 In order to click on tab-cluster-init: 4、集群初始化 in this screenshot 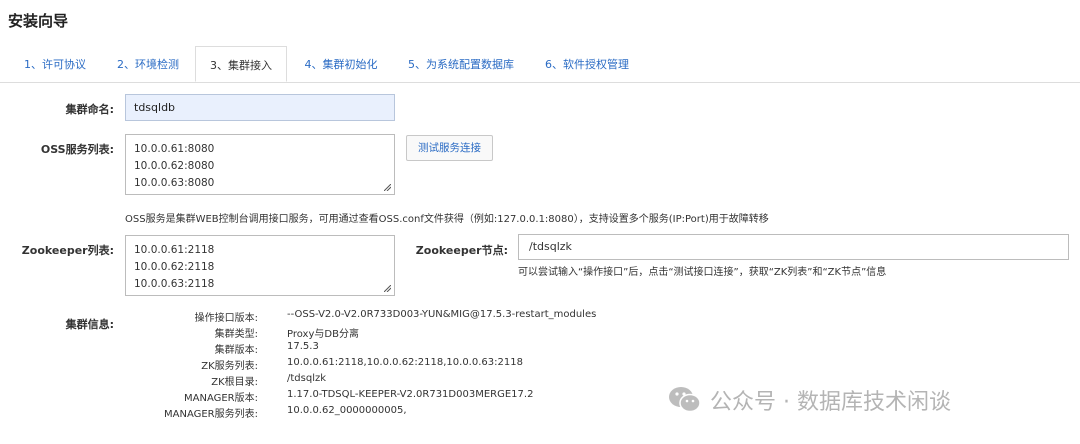, I will do `click(341, 64)`.